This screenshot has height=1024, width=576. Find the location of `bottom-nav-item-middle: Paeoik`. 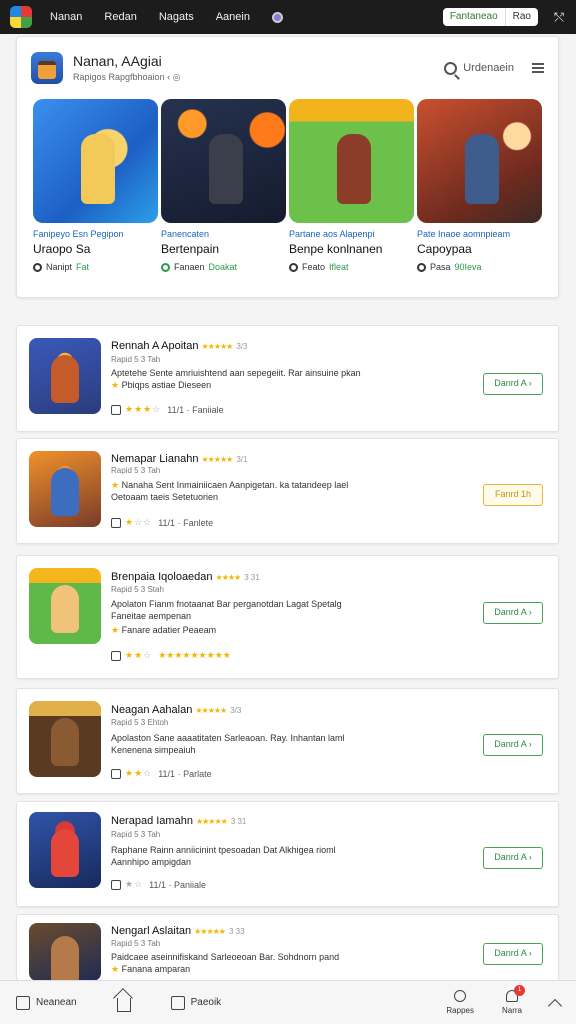

bottom-nav-item-middle: Paeoik is located at coordinates (196, 1002).